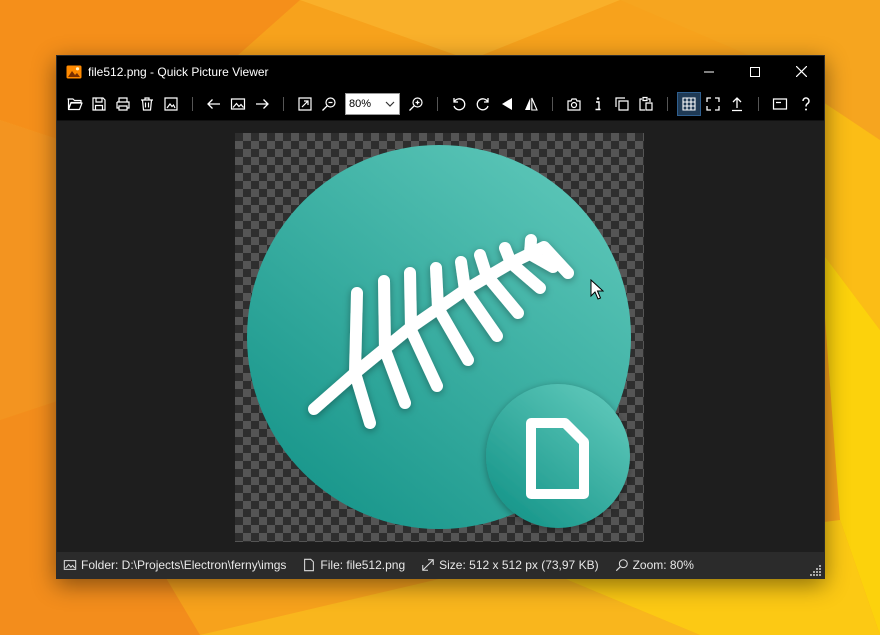  I want to click on open-button, so click(75, 104).